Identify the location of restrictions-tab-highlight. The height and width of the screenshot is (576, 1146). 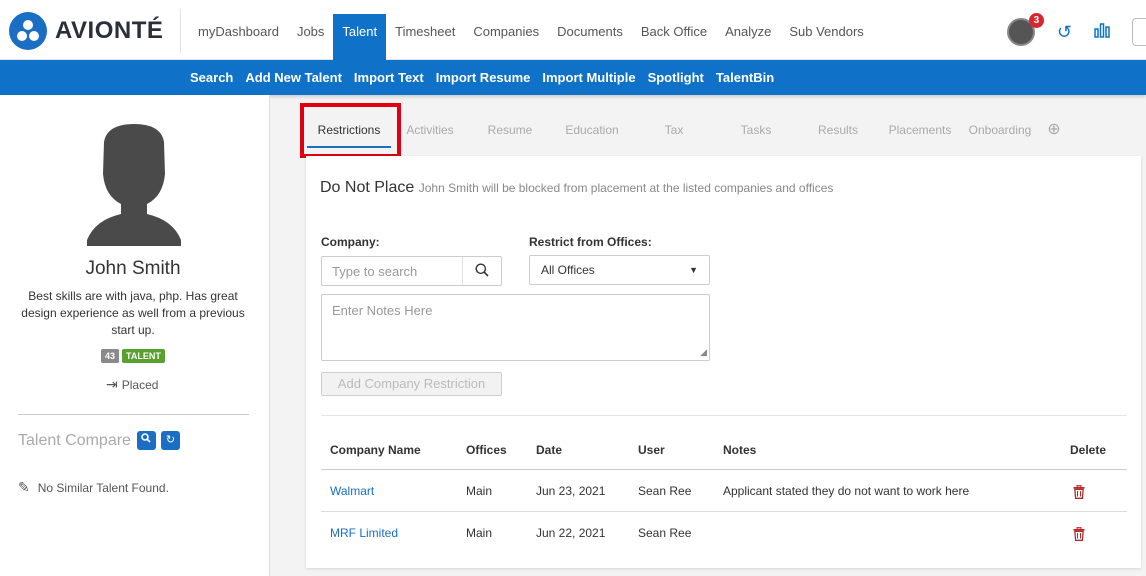
(350, 130).